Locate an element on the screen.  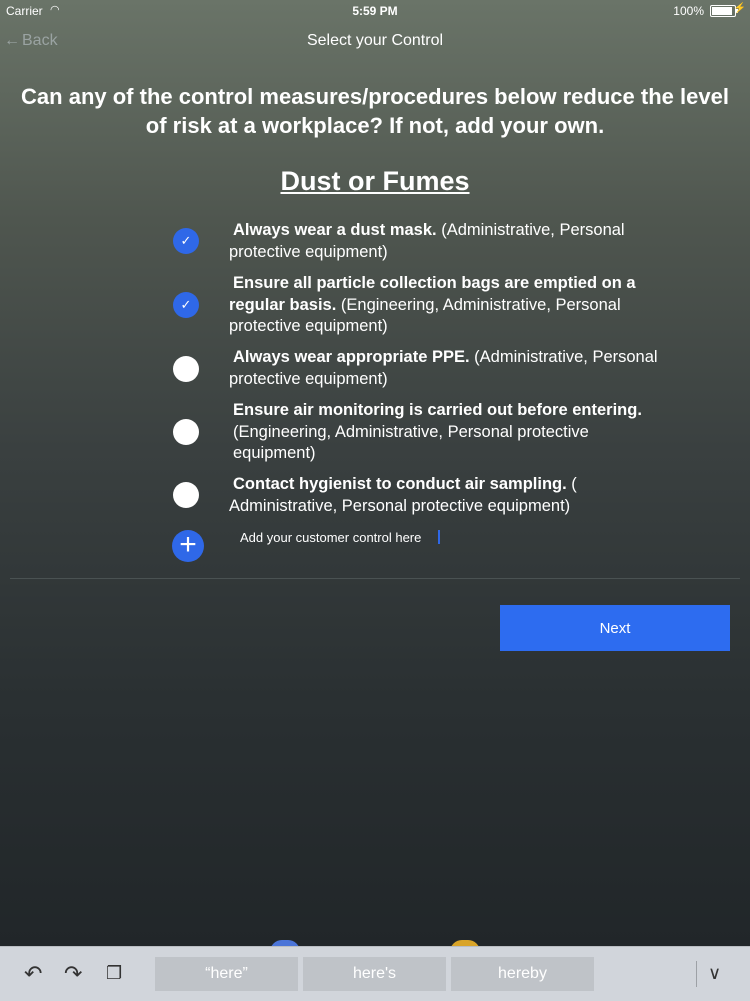
suggestion-2: here's is located at coordinates (374, 974).